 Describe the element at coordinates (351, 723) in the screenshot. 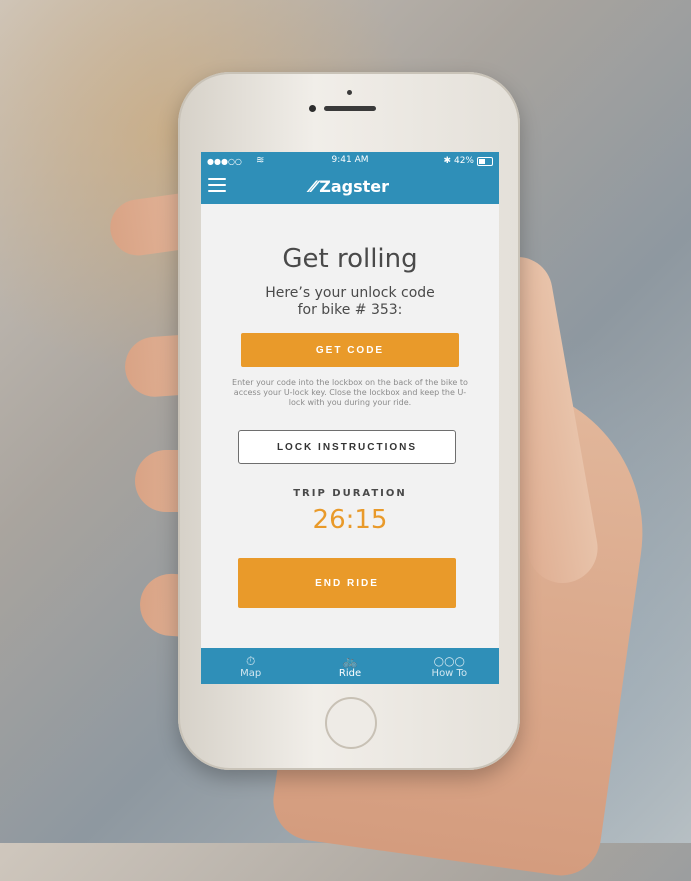

I see `home-button` at that location.